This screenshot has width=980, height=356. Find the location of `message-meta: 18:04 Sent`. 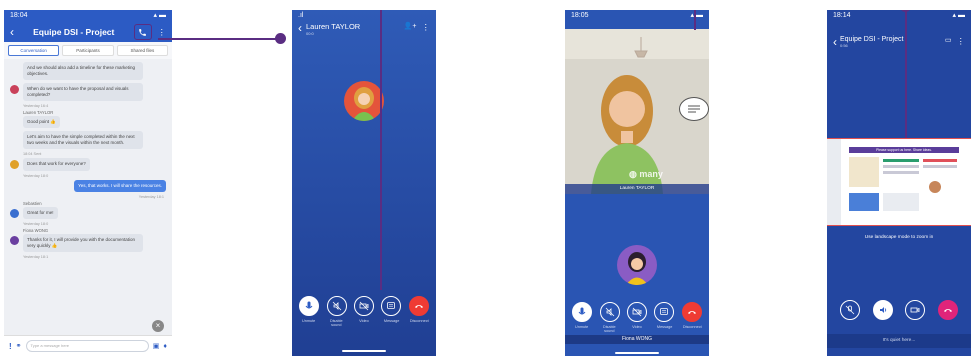

message-meta: 18:04 Sent is located at coordinates (32, 154).